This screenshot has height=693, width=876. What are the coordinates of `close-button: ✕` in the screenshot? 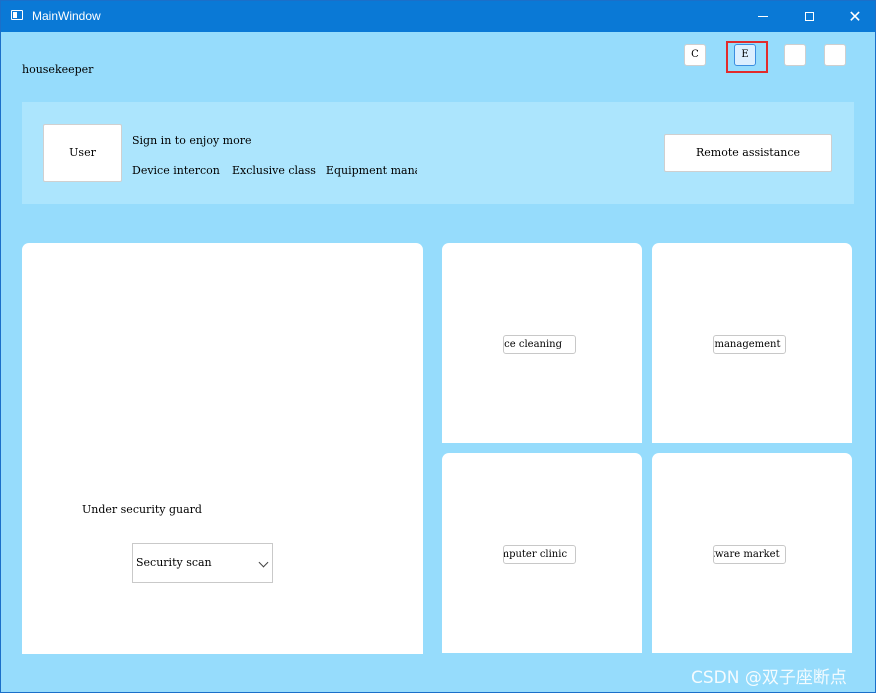 It's located at (854, 16).